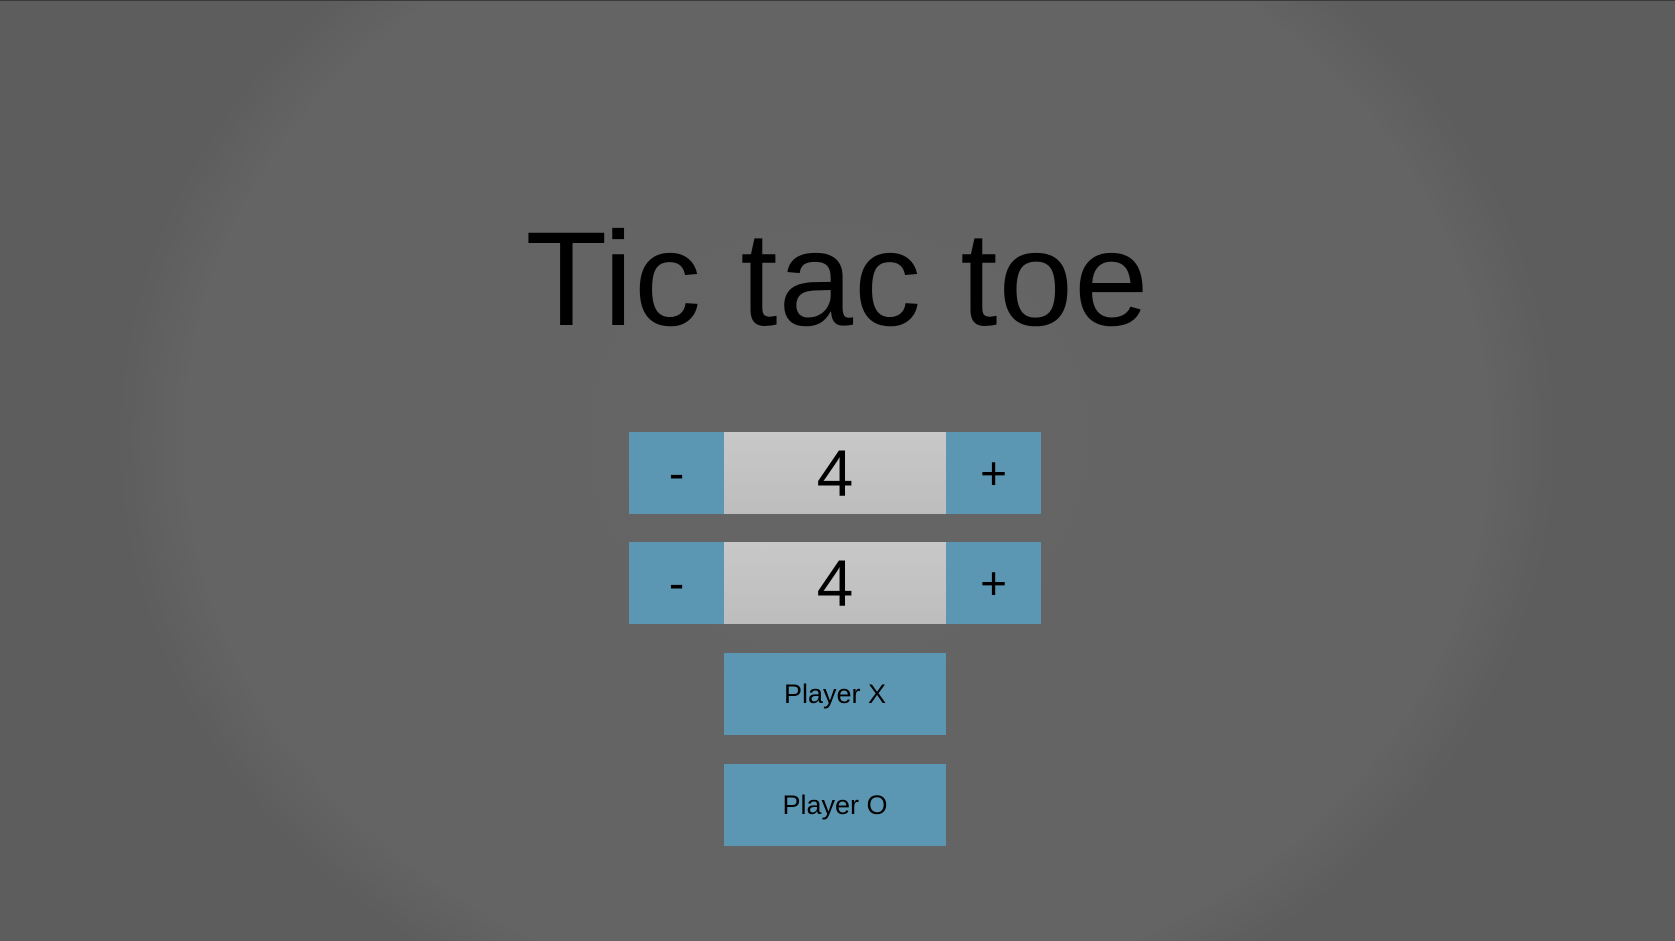  I want to click on board-size-stepper-1: - 4 +, so click(835, 473).